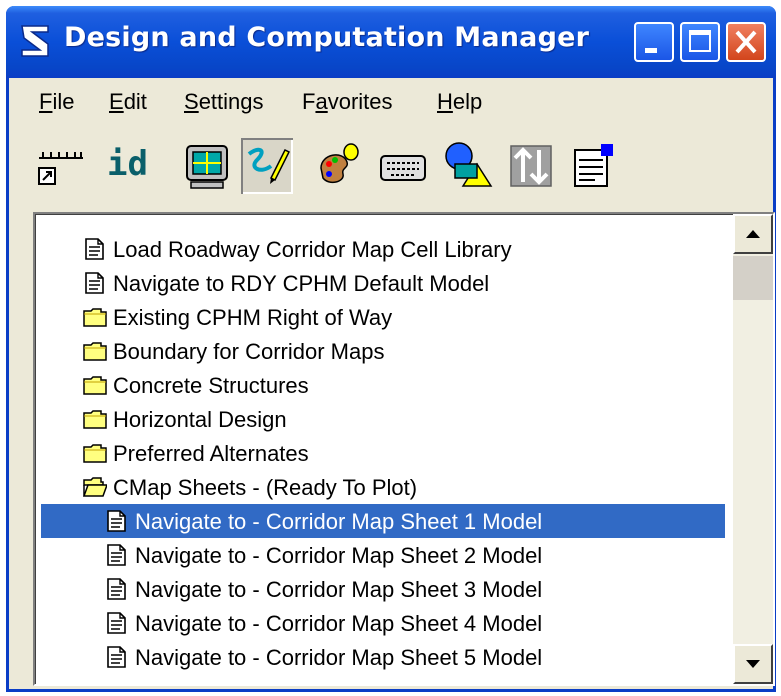 The height and width of the screenshot is (696, 781). What do you see at coordinates (339, 589) in the screenshot?
I see `list-item-label: Navigate to - Corridor Map Sheet 3 Model` at bounding box center [339, 589].